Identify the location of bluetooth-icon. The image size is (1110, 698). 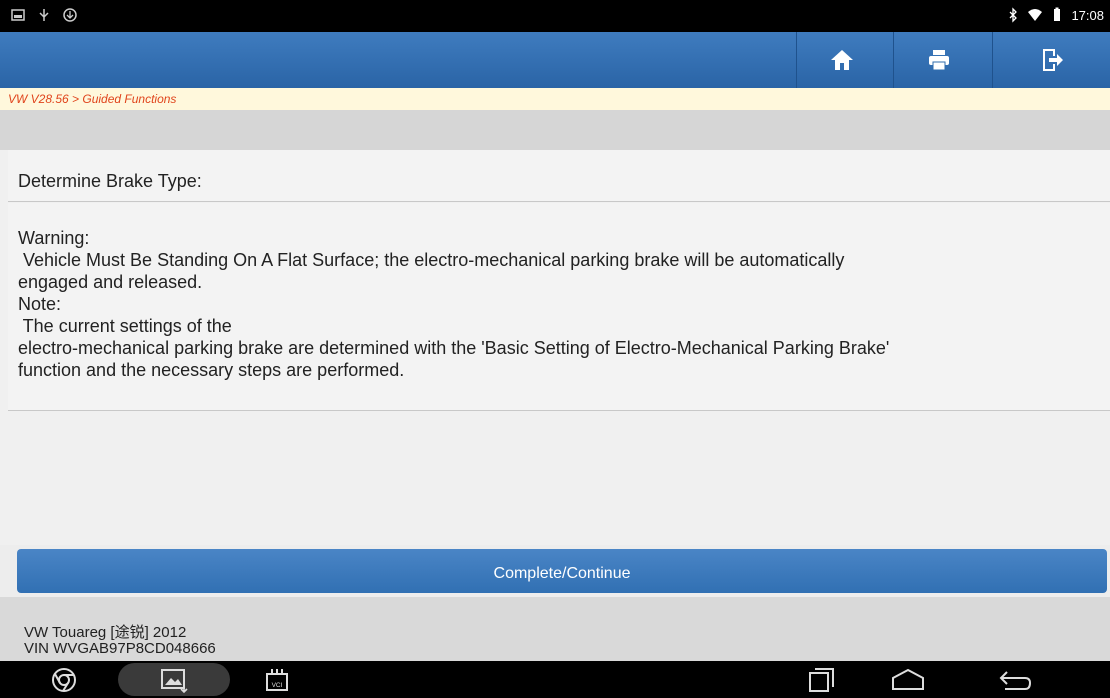
(1013, 15).